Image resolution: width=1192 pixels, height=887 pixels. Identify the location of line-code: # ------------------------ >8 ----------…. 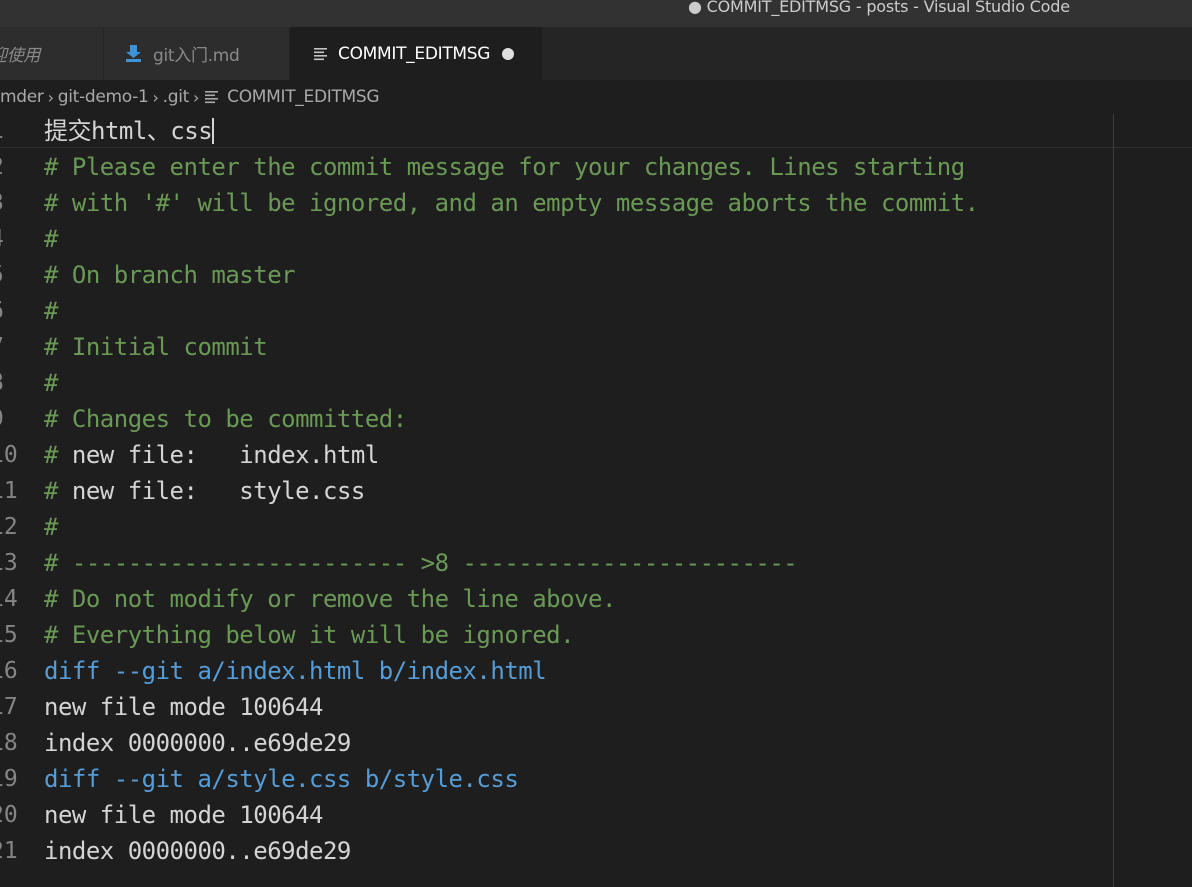
(421, 563).